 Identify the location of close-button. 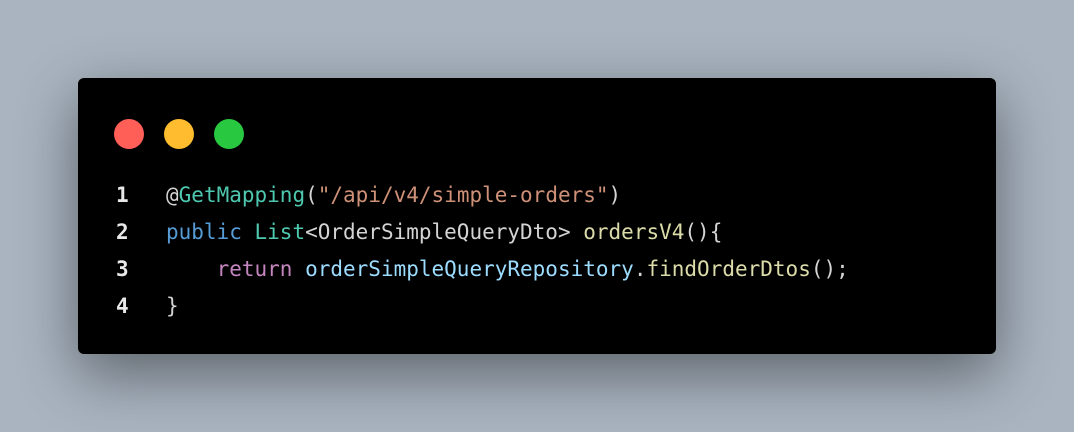
(129, 134).